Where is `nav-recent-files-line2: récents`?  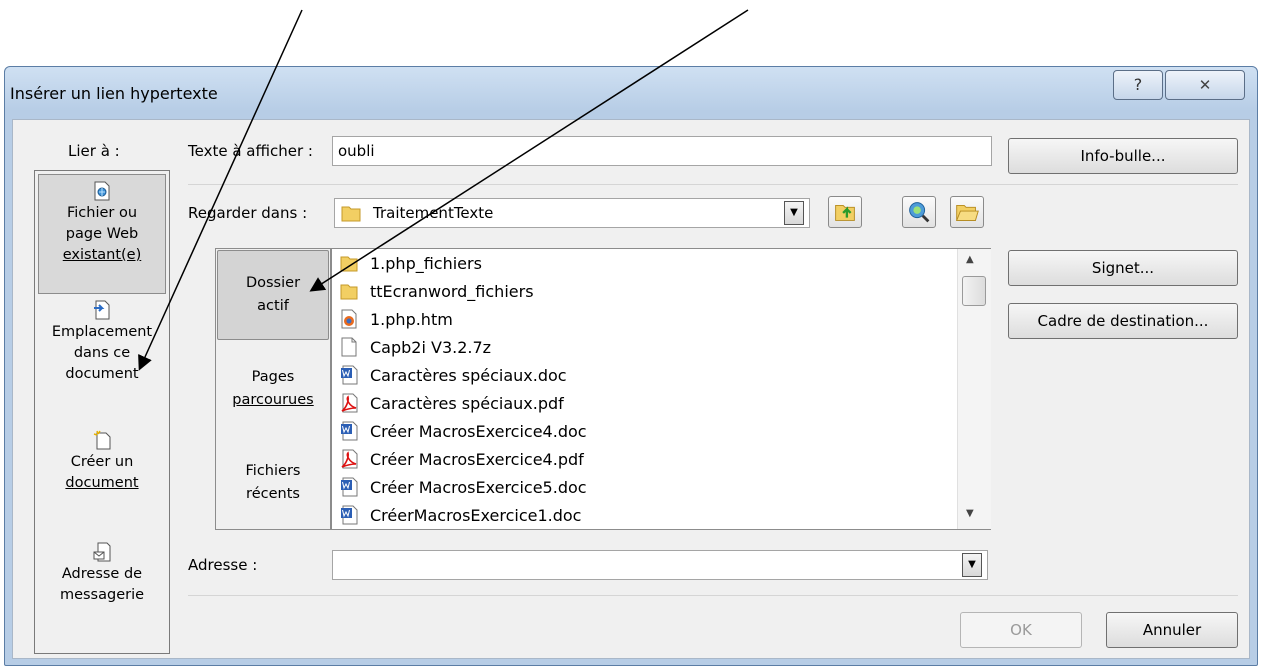 nav-recent-files-line2: récents is located at coordinates (273, 494).